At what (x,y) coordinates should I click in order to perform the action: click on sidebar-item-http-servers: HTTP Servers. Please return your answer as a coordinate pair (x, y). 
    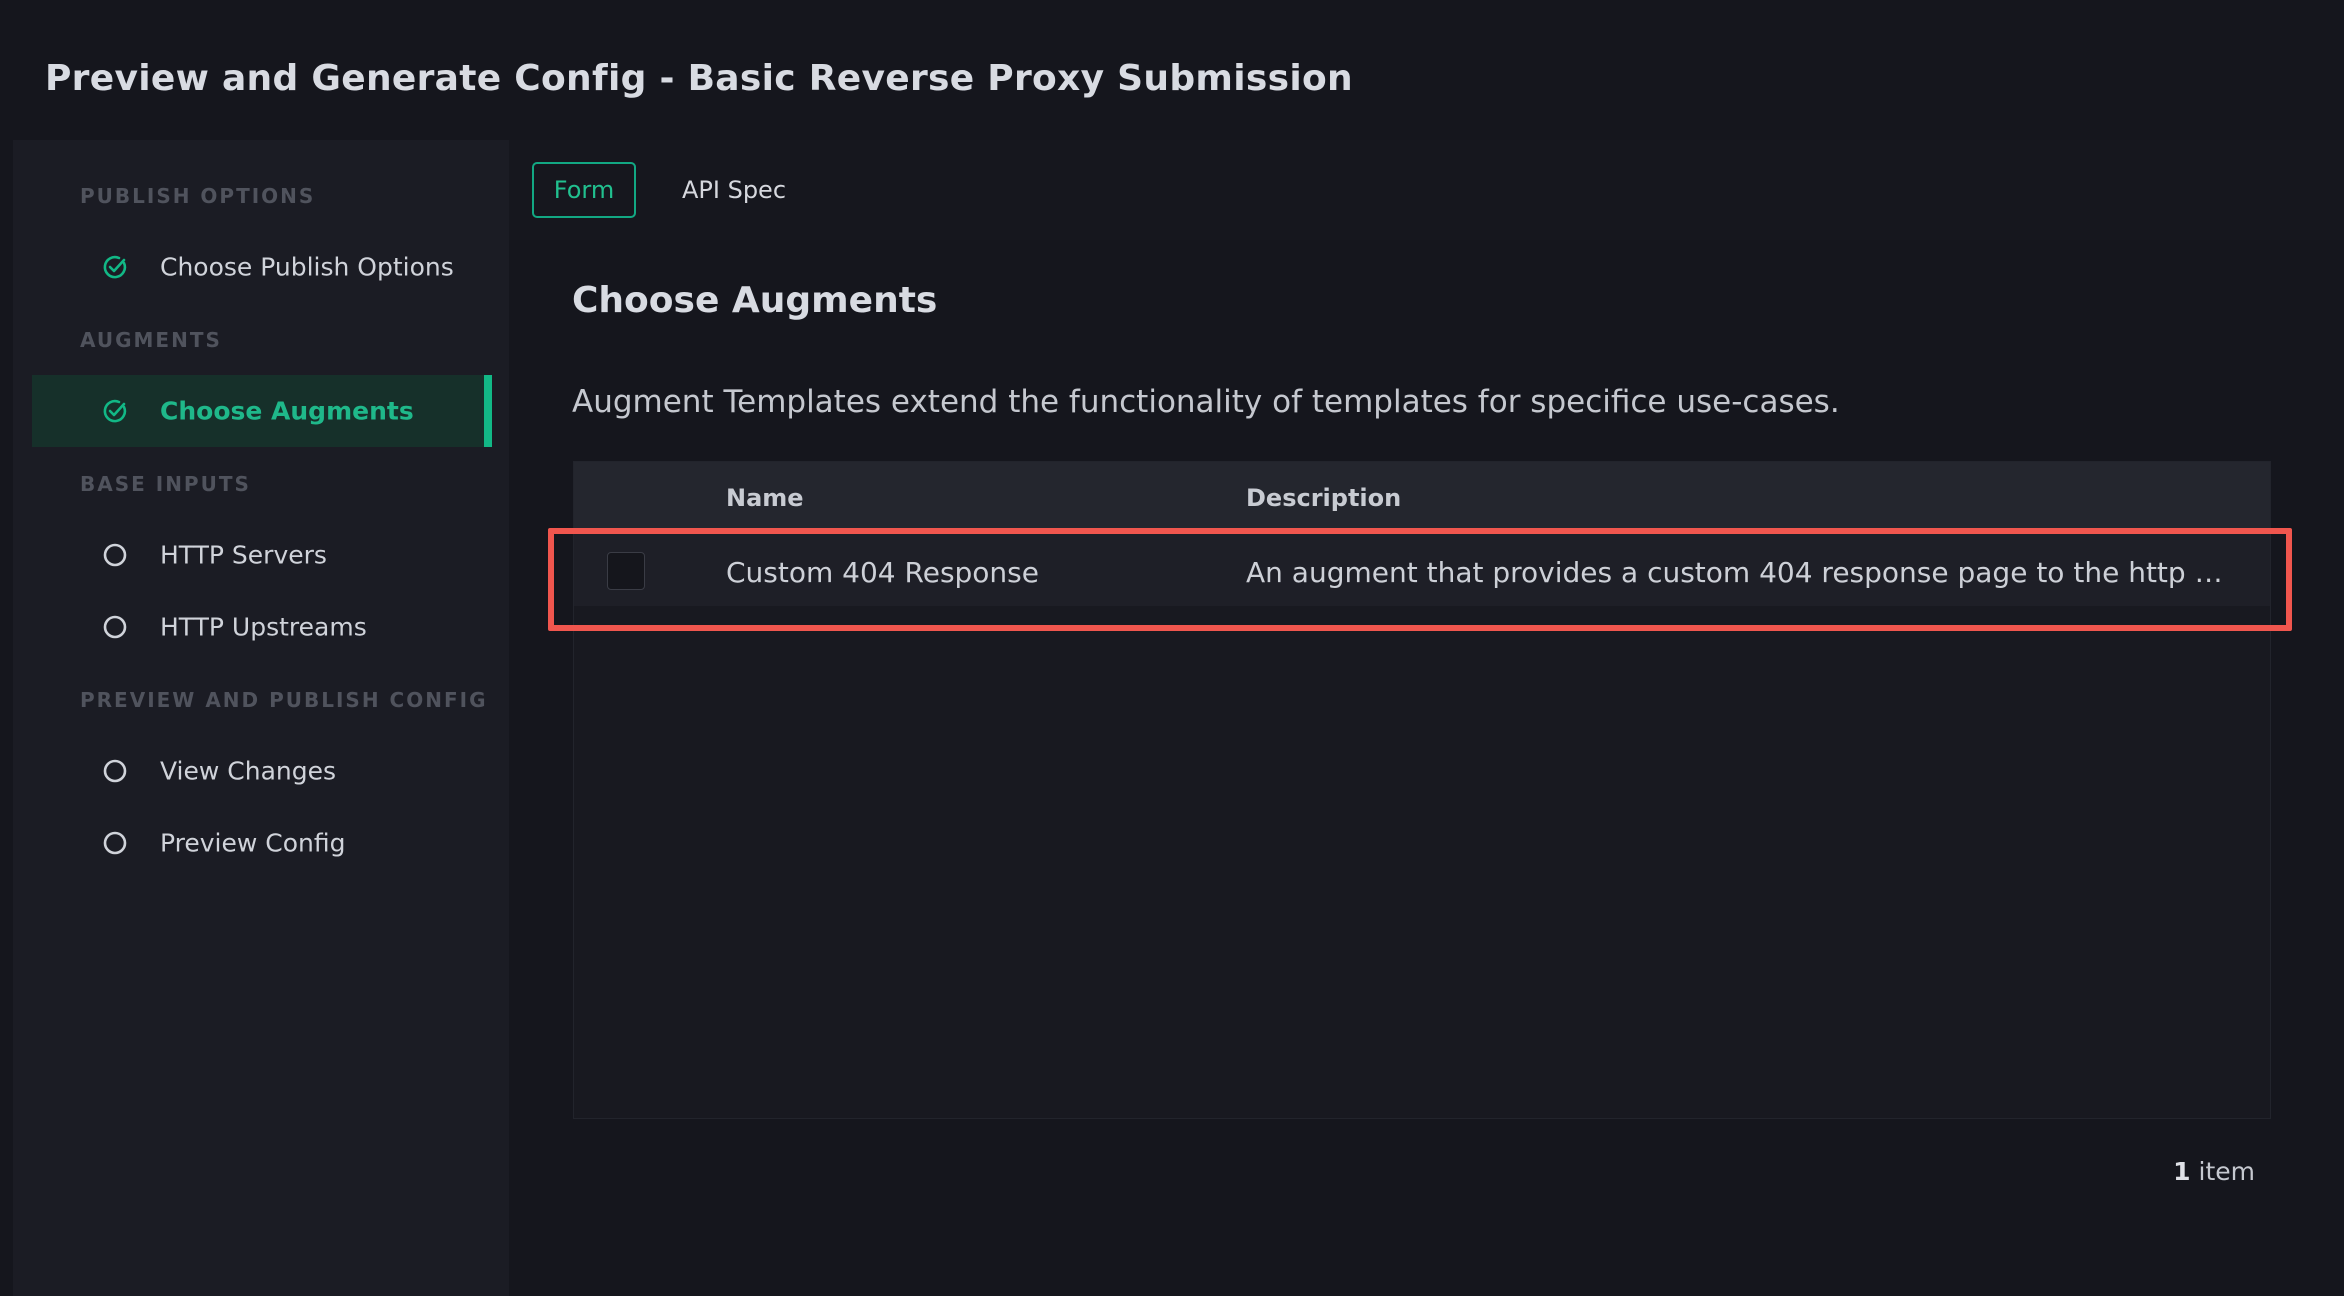
    Looking at the image, I should click on (262, 555).